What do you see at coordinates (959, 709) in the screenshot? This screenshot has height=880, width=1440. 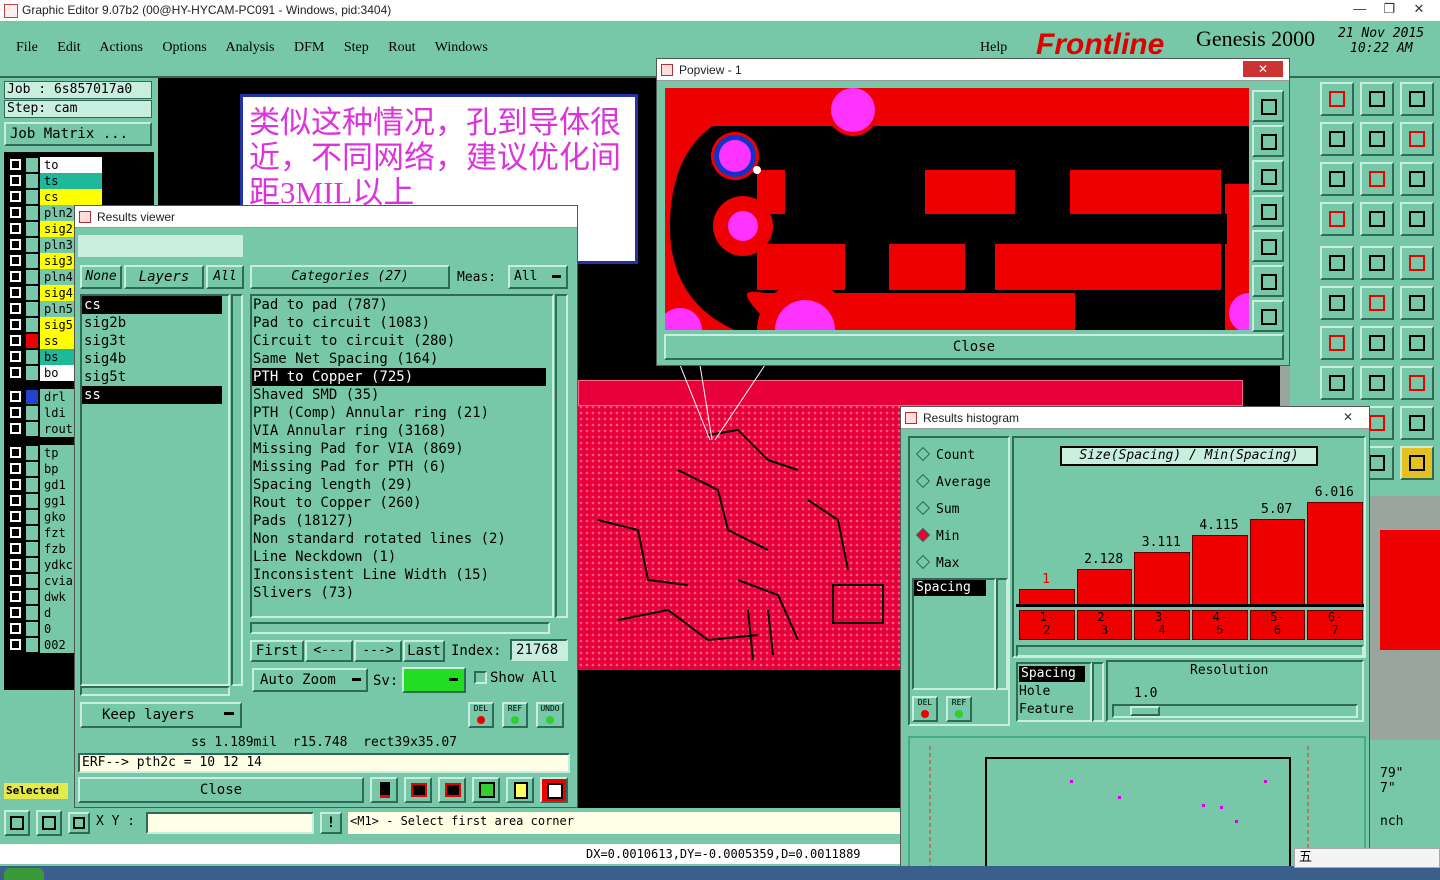 I see `hist-ref-button: REF` at bounding box center [959, 709].